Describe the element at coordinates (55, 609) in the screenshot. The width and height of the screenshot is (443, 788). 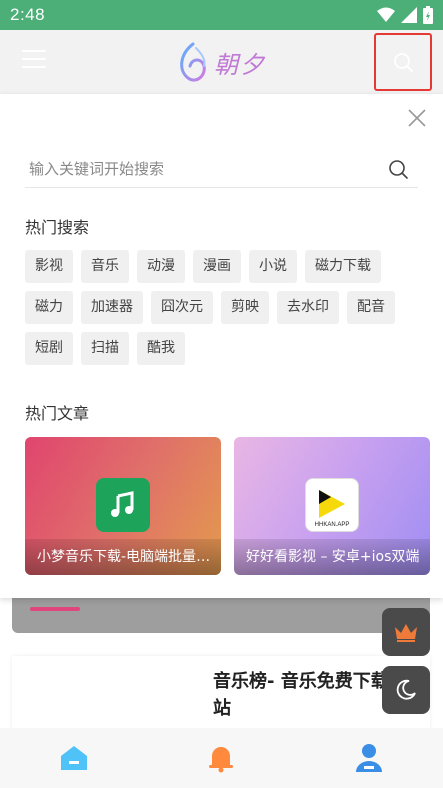
I see `background-card-accent` at that location.